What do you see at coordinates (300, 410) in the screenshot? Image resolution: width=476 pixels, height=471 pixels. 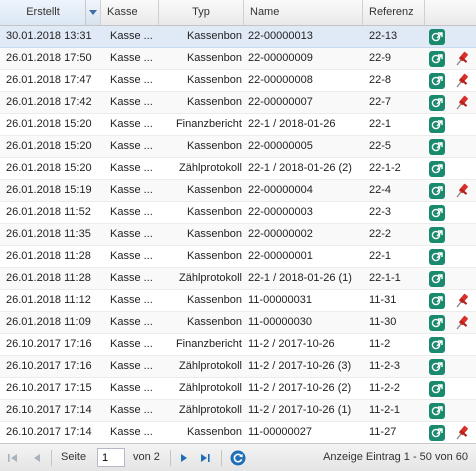 I see `cell-name: 11-2 / 2017-10-26 (1)` at bounding box center [300, 410].